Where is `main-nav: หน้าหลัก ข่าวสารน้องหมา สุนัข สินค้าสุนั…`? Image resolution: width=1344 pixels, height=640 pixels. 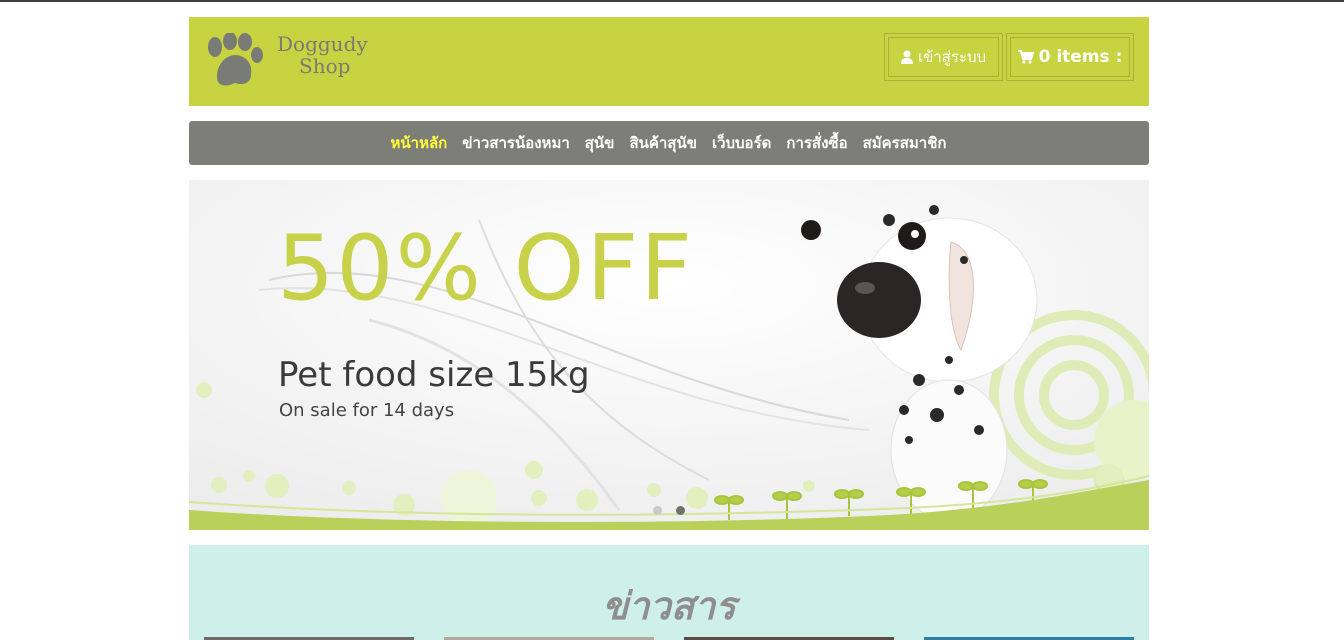
main-nav: หน้าหลัก ข่าวสารน้องหมา สุนัข สินค้าสุนั… is located at coordinates (669, 143).